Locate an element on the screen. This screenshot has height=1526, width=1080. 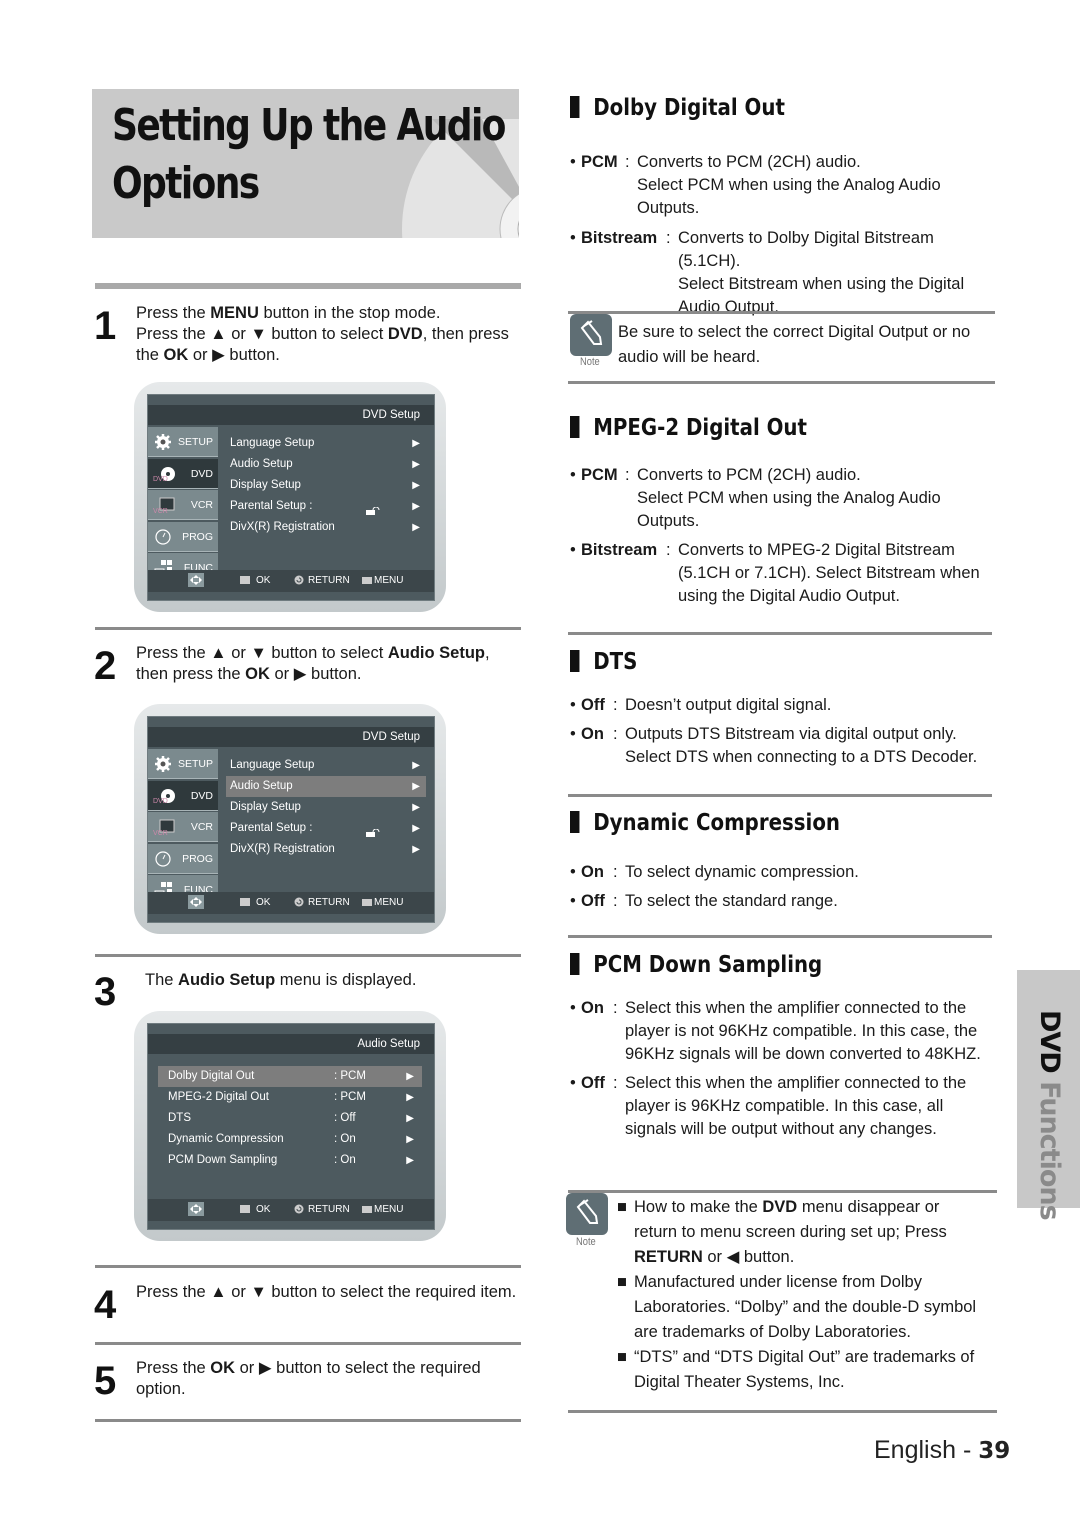
osd-audio-item-value: : On is located at coordinates (345, 1160).